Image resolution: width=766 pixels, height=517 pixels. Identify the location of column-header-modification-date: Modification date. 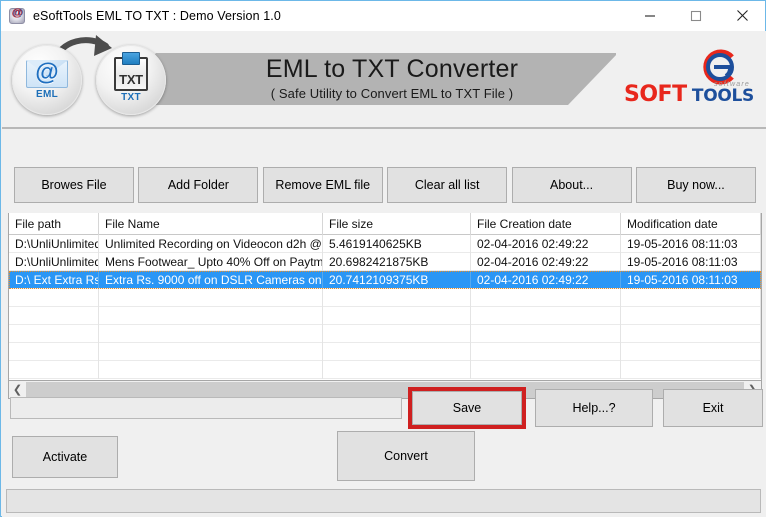
(691, 224).